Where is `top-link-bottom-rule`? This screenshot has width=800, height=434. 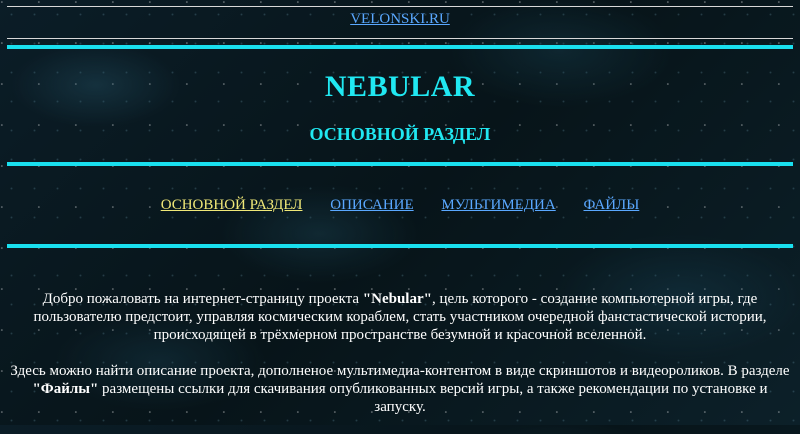 top-link-bottom-rule is located at coordinates (400, 38).